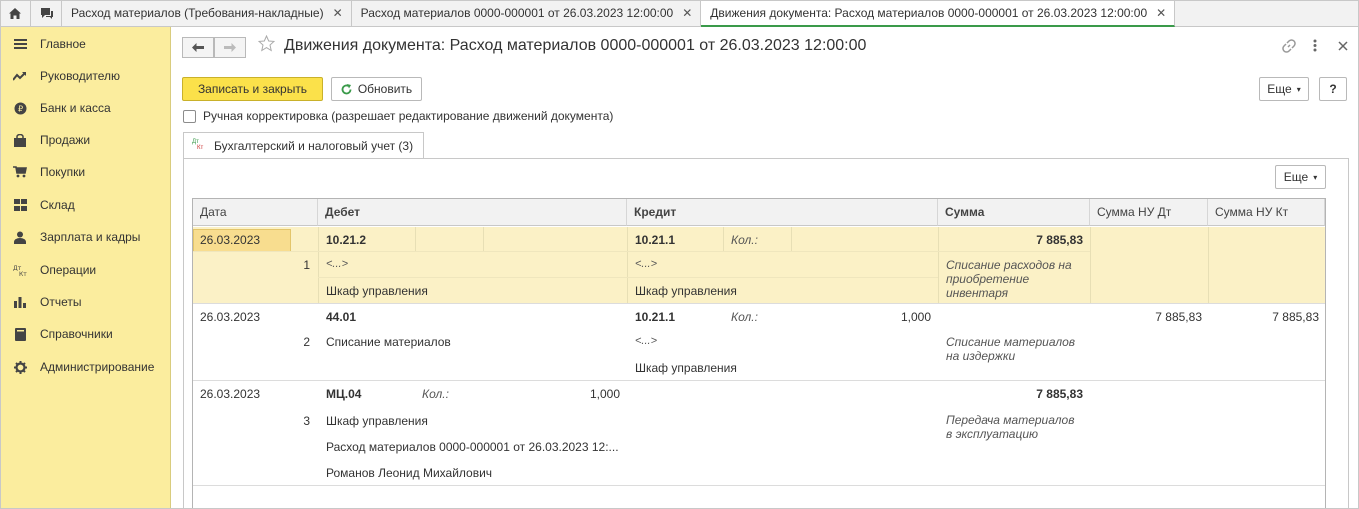 The image size is (1359, 509). What do you see at coordinates (1014, 212) in the screenshot?
I see `column-header-sum: Сумма` at bounding box center [1014, 212].